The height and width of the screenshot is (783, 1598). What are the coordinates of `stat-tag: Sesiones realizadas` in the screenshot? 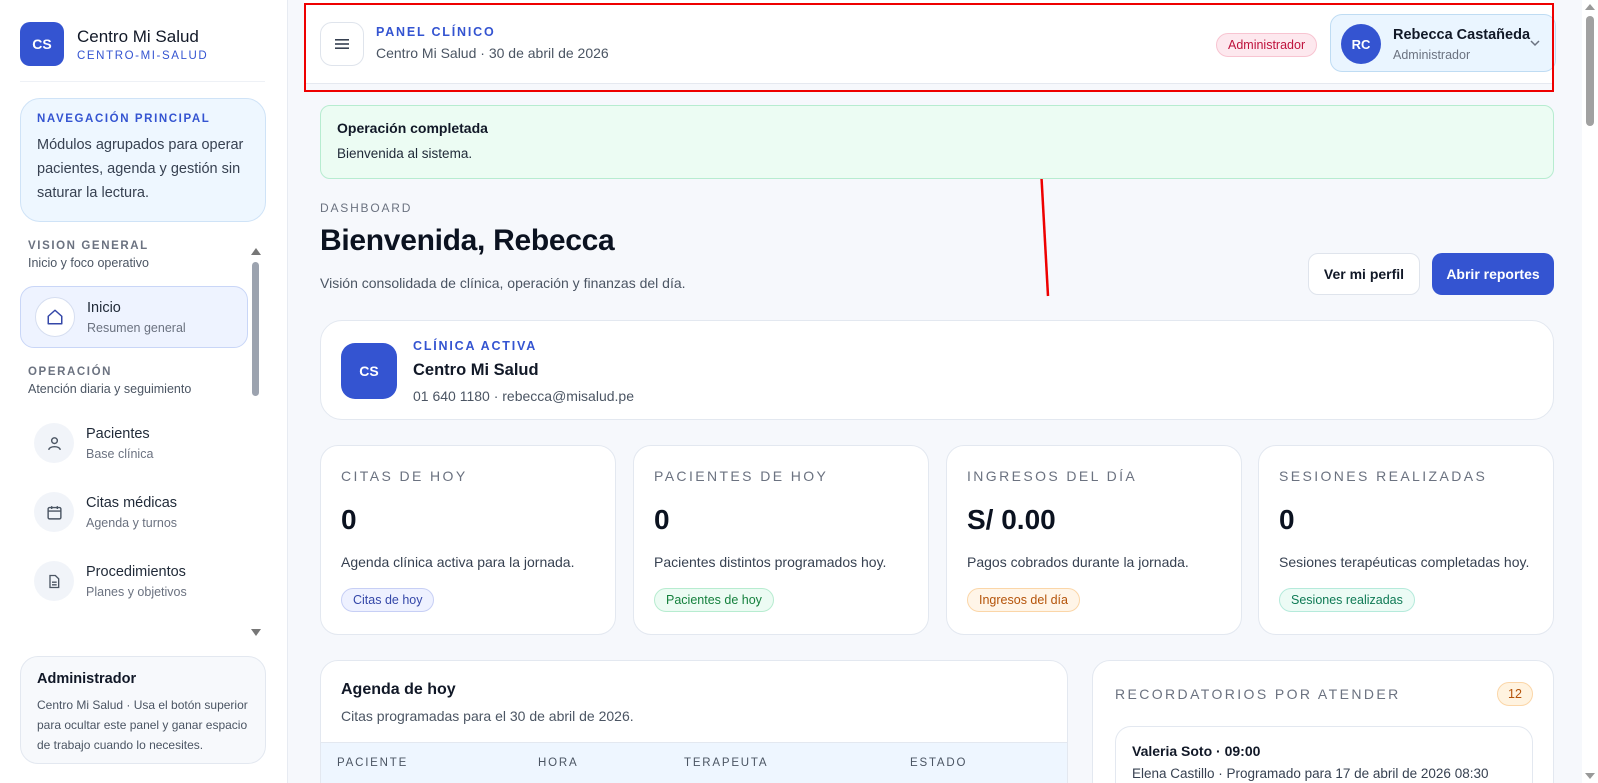 It's located at (1347, 600).